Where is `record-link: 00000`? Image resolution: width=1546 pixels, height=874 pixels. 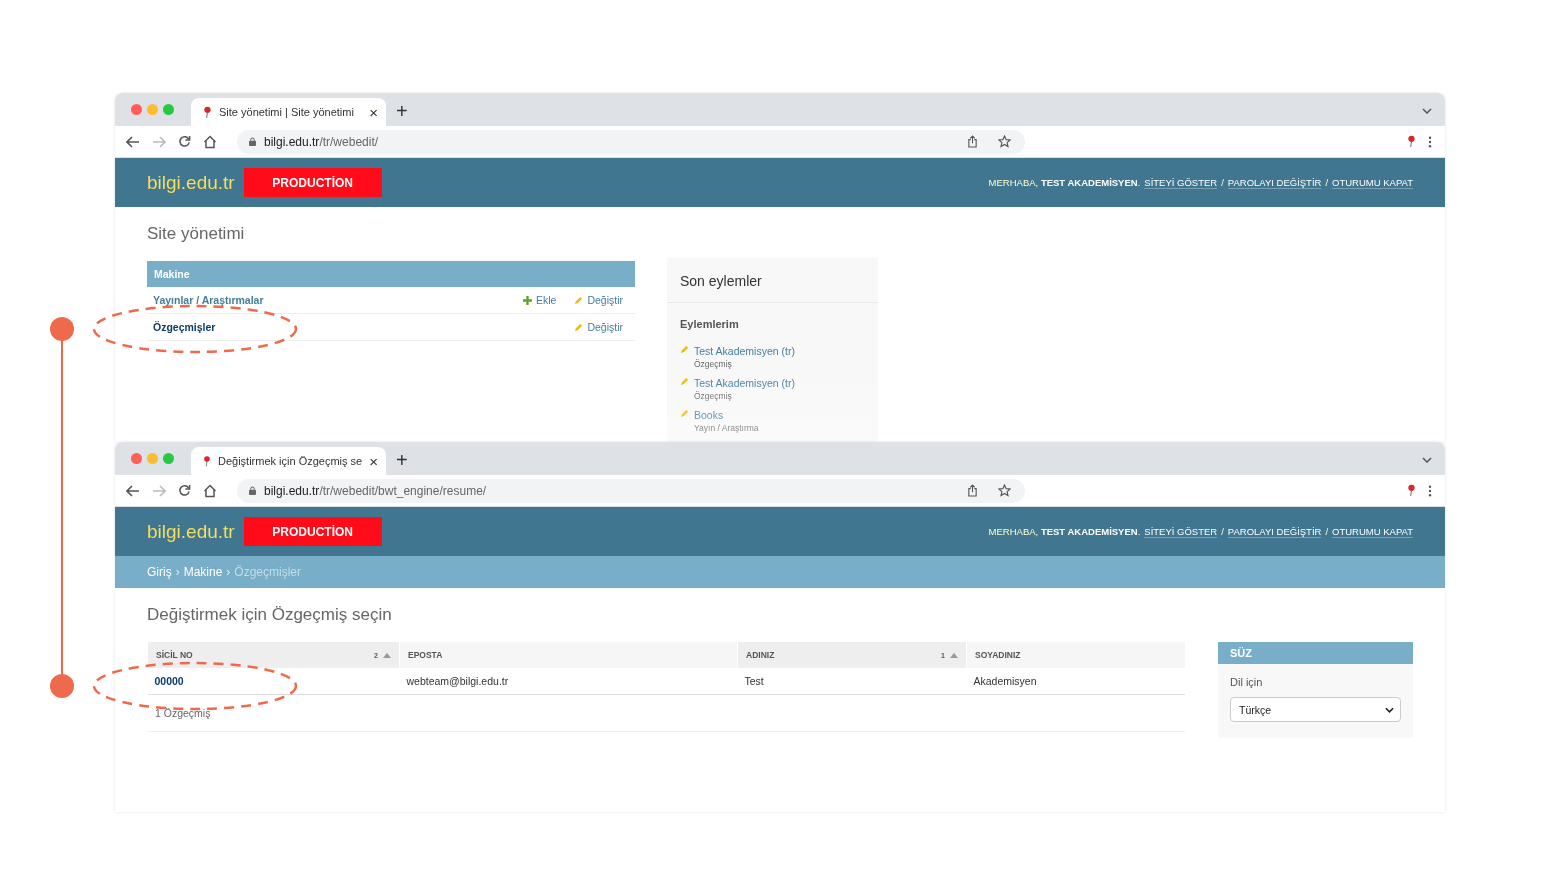
record-link: 00000 is located at coordinates (169, 681).